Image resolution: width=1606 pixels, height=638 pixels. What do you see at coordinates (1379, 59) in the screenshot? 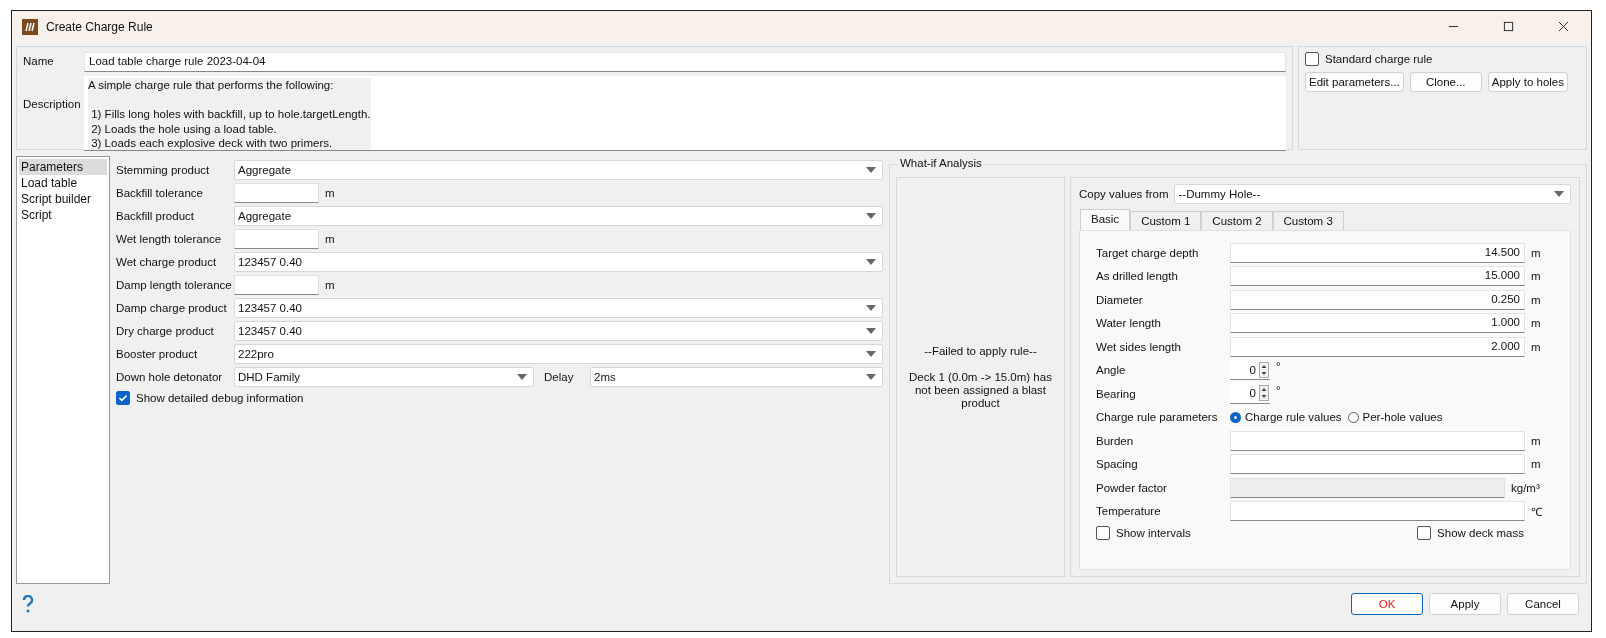
I see `checkbox-label: Standard charge rule` at bounding box center [1379, 59].